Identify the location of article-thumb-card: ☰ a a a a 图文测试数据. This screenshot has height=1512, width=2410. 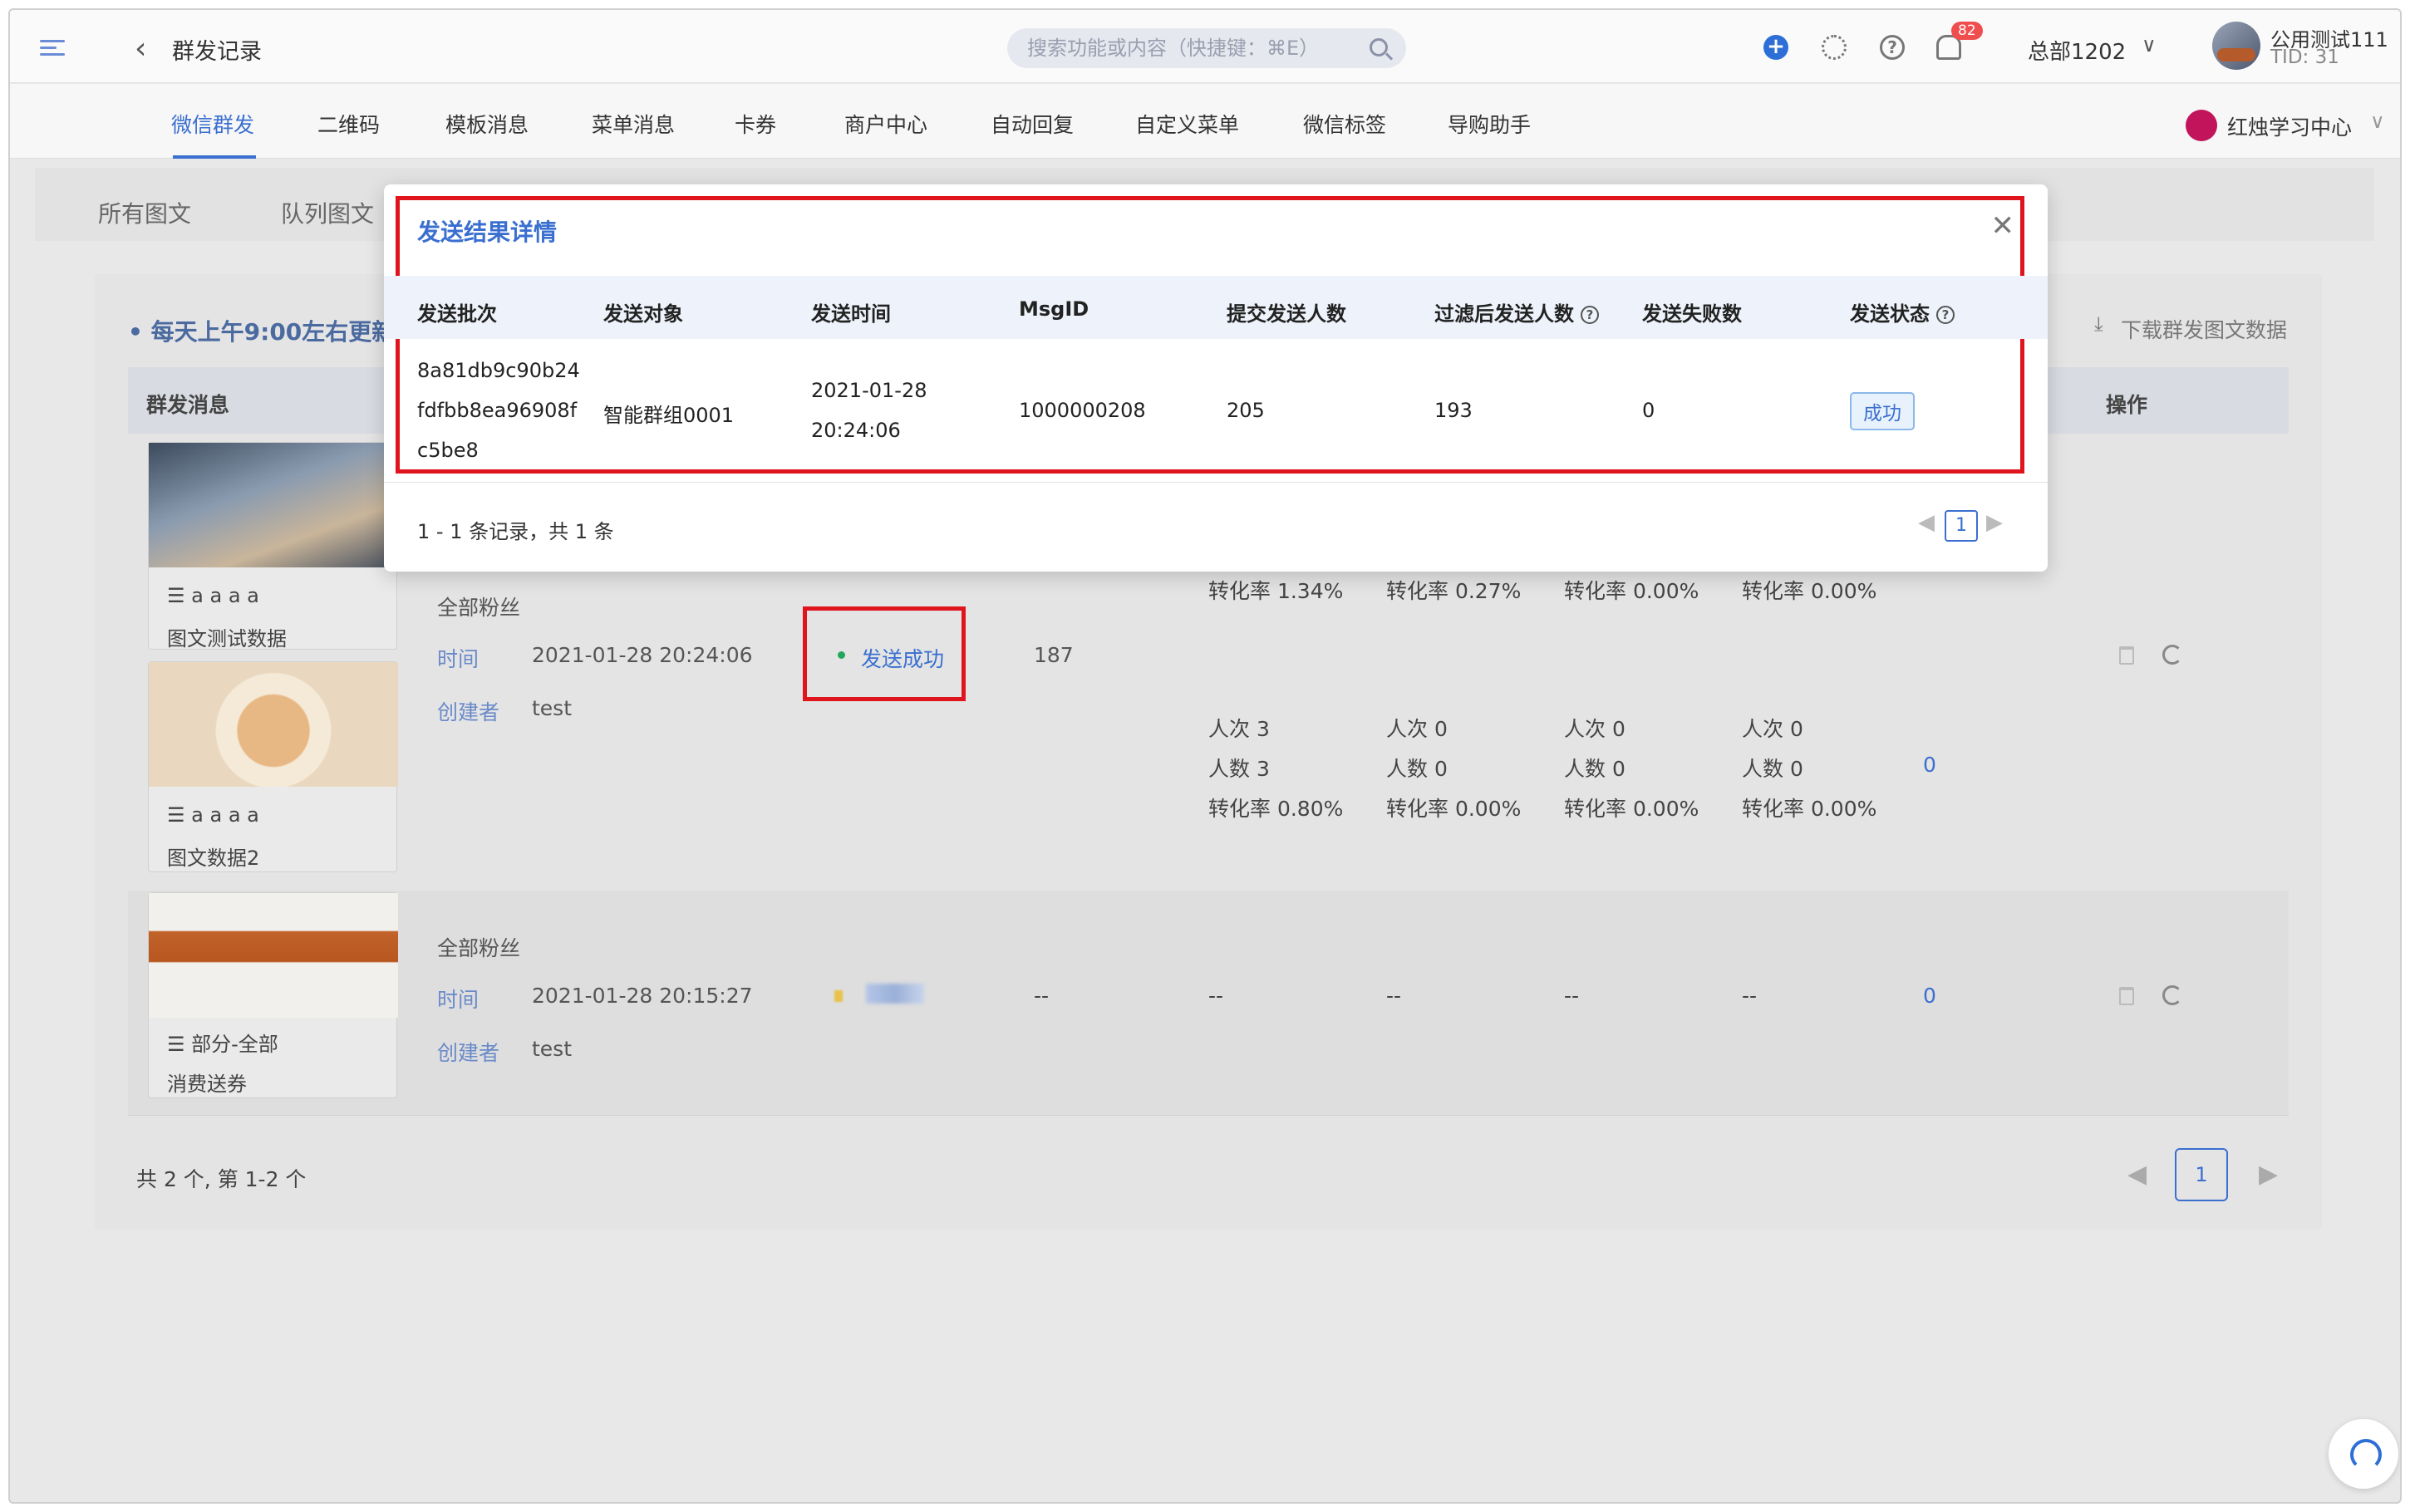
(273, 546).